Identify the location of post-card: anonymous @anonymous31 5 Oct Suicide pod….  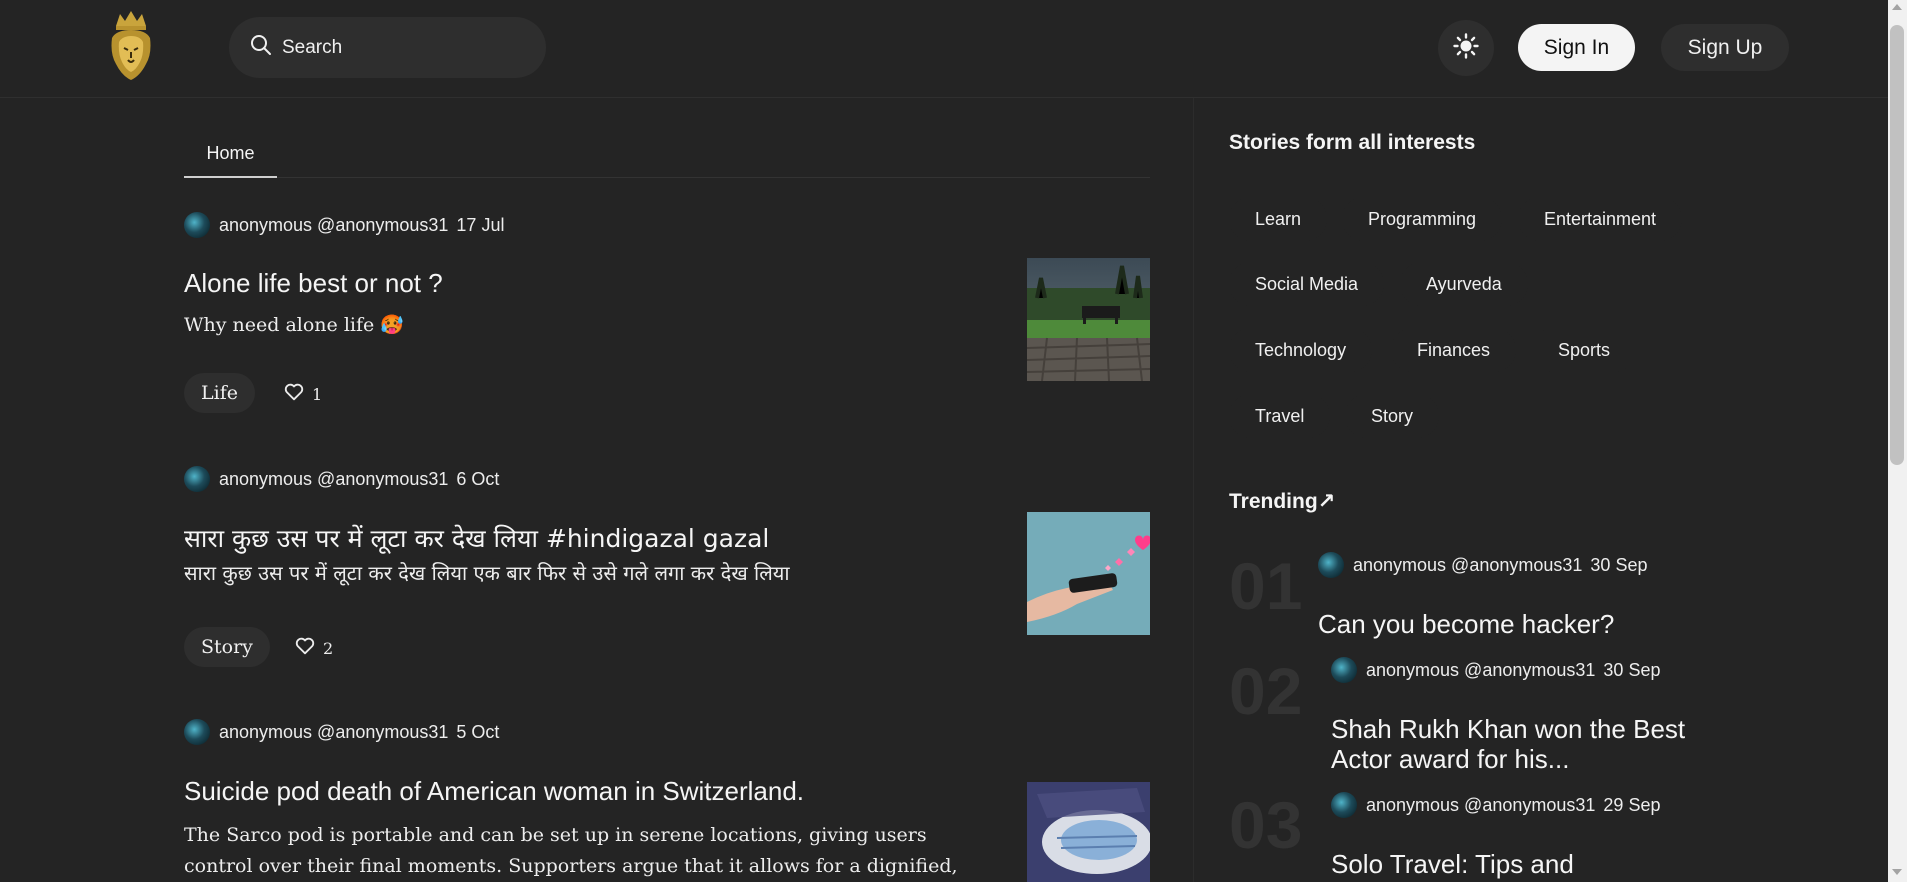
(668, 800).